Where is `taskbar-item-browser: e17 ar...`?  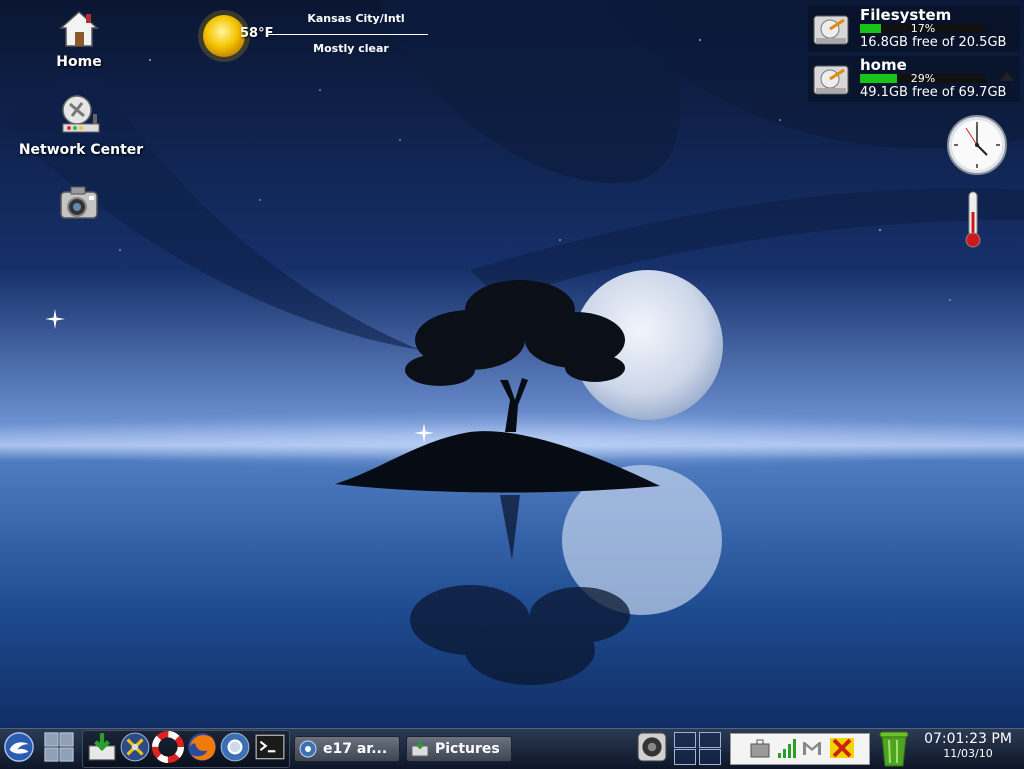
taskbar-item-browser: e17 ar... is located at coordinates (347, 749).